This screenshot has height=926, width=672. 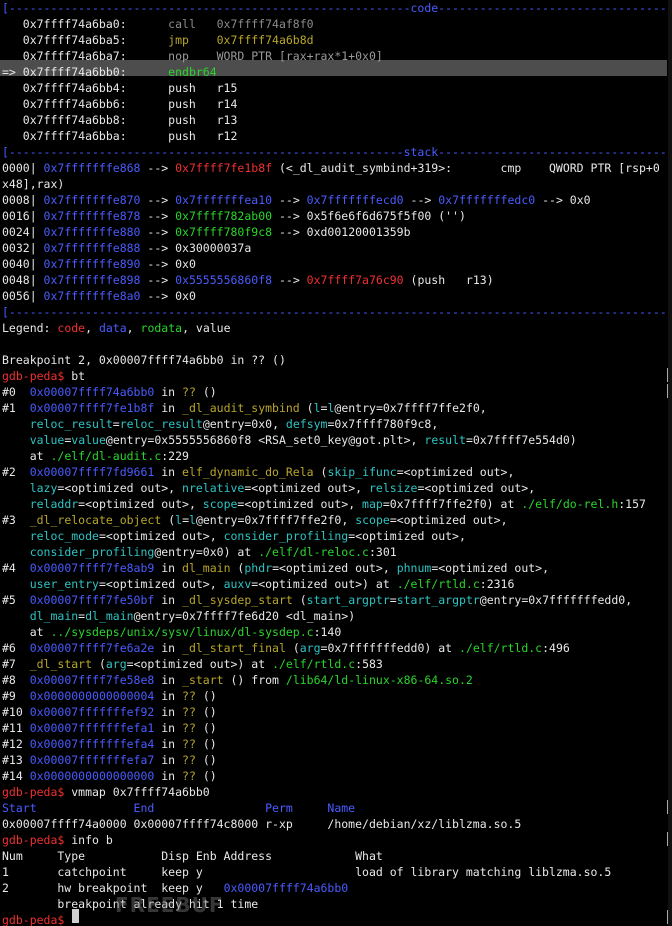 I want to click on text-segment: #13, so click(x=16, y=760).